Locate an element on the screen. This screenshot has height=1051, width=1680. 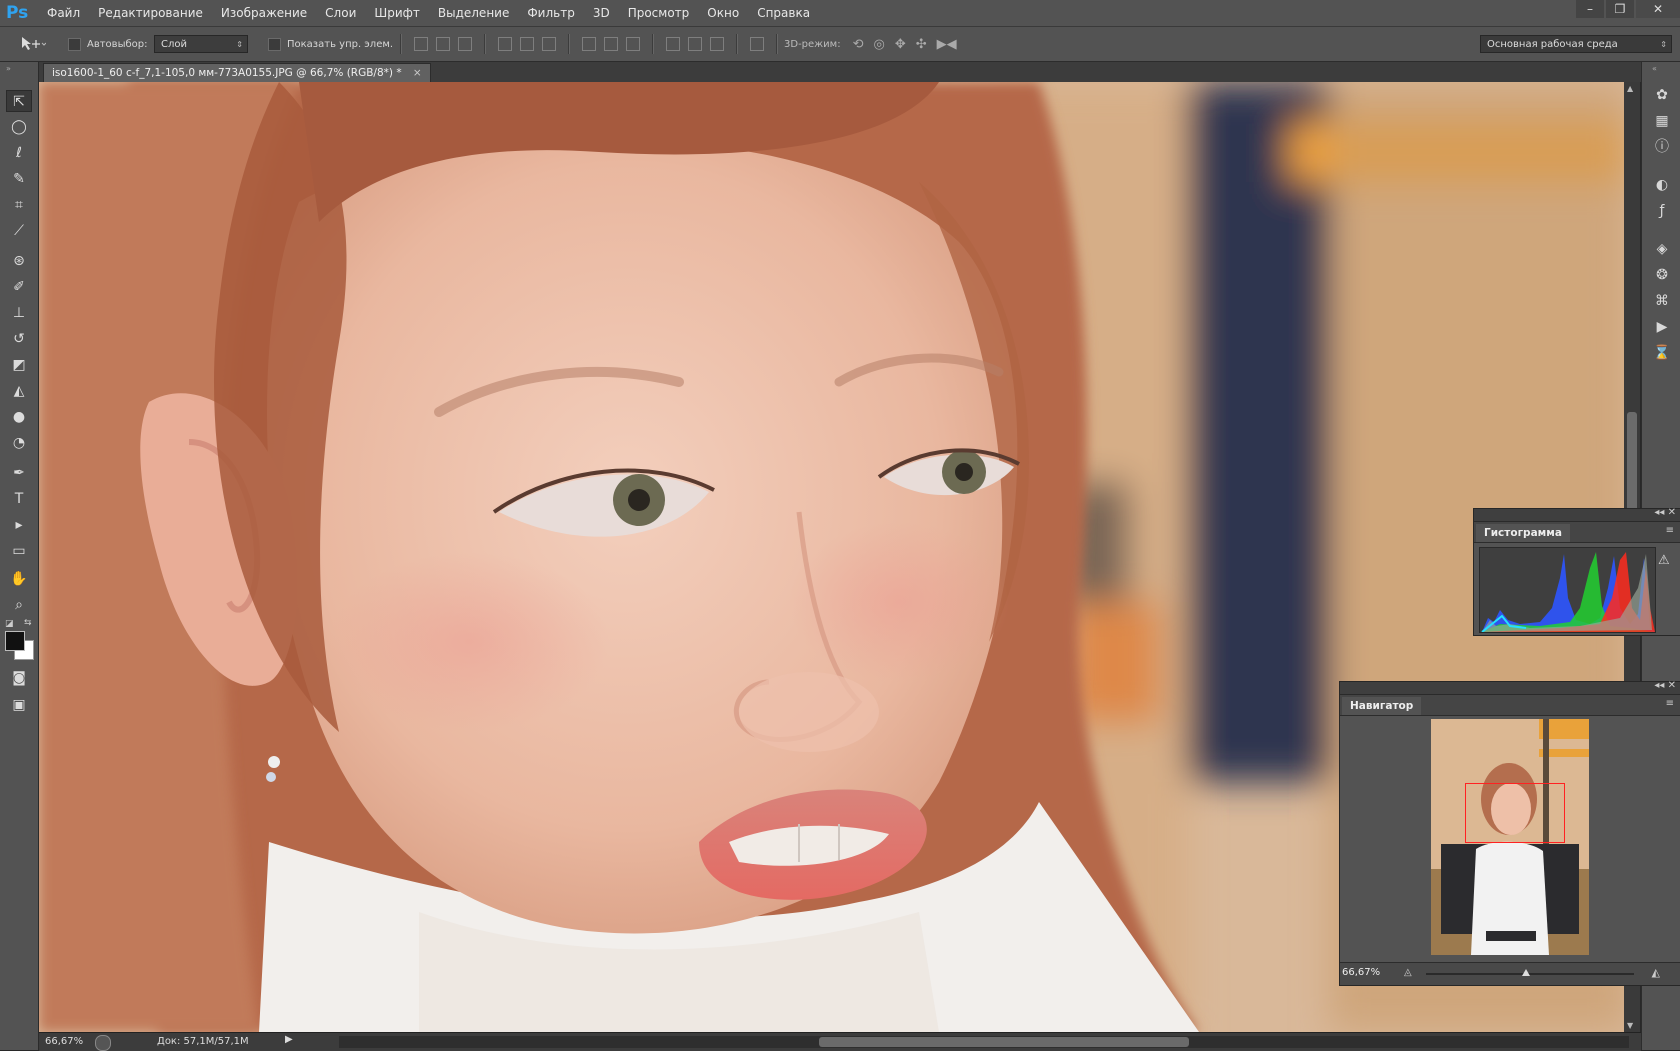
tool-zoom: ⌕ is located at coordinates (19, 605).